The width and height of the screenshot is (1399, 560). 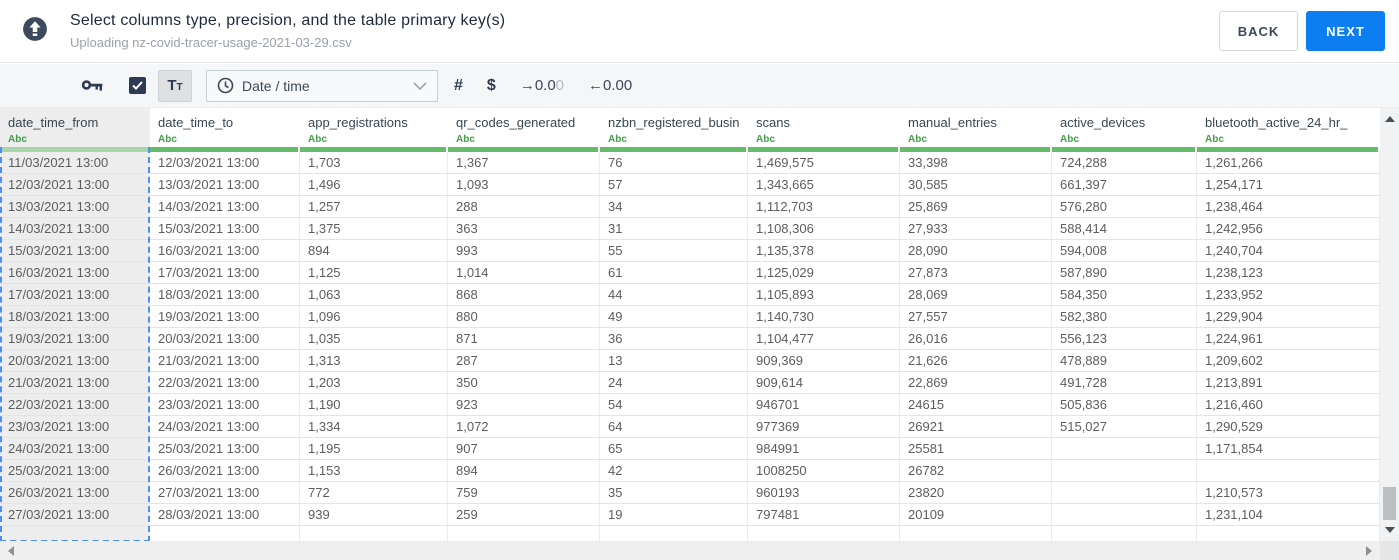 I want to click on table-cell: 661,397, so click(x=1124, y=184).